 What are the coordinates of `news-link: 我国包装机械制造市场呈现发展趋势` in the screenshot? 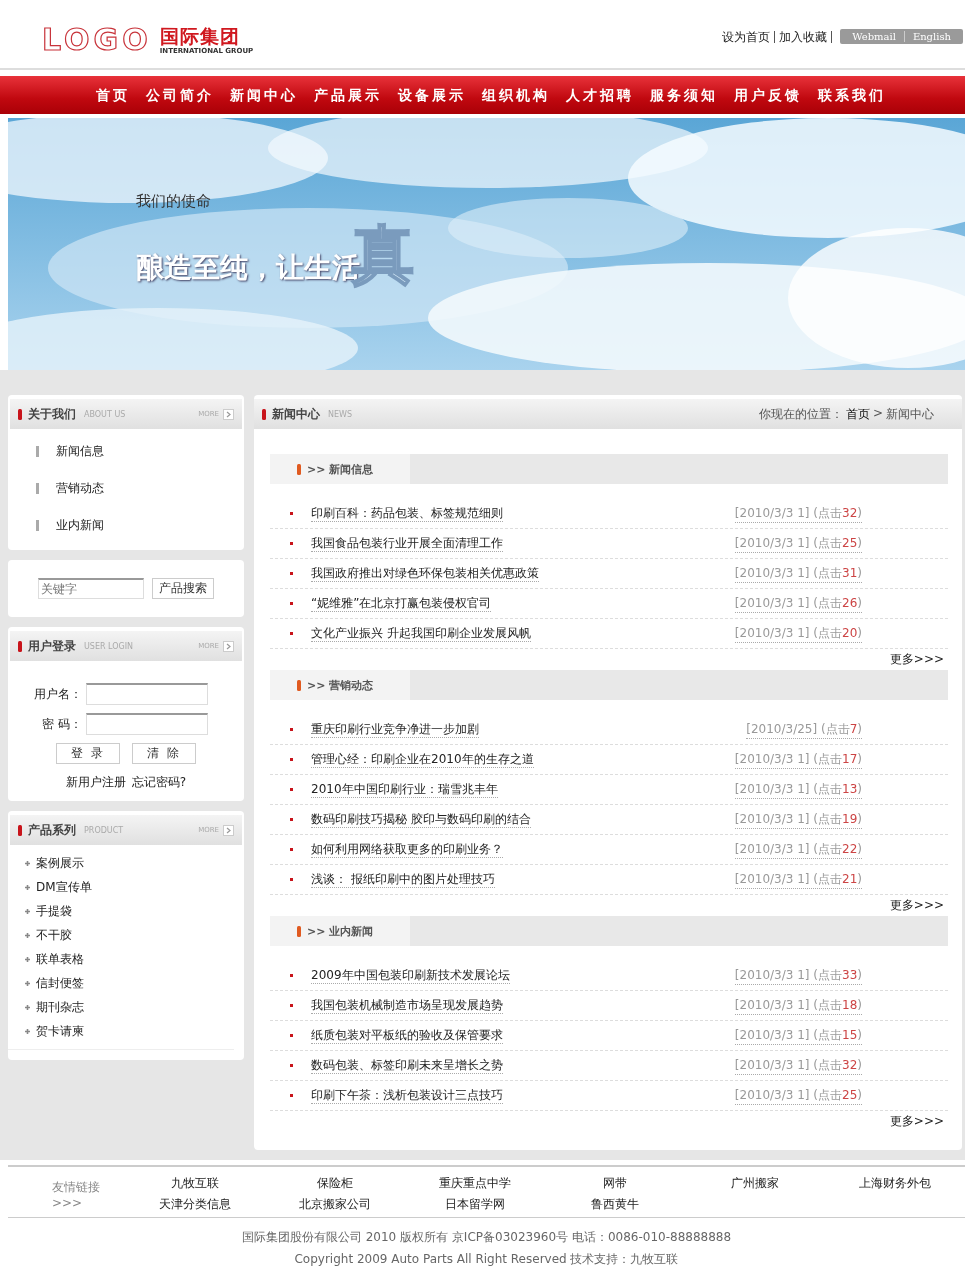 It's located at (407, 1005).